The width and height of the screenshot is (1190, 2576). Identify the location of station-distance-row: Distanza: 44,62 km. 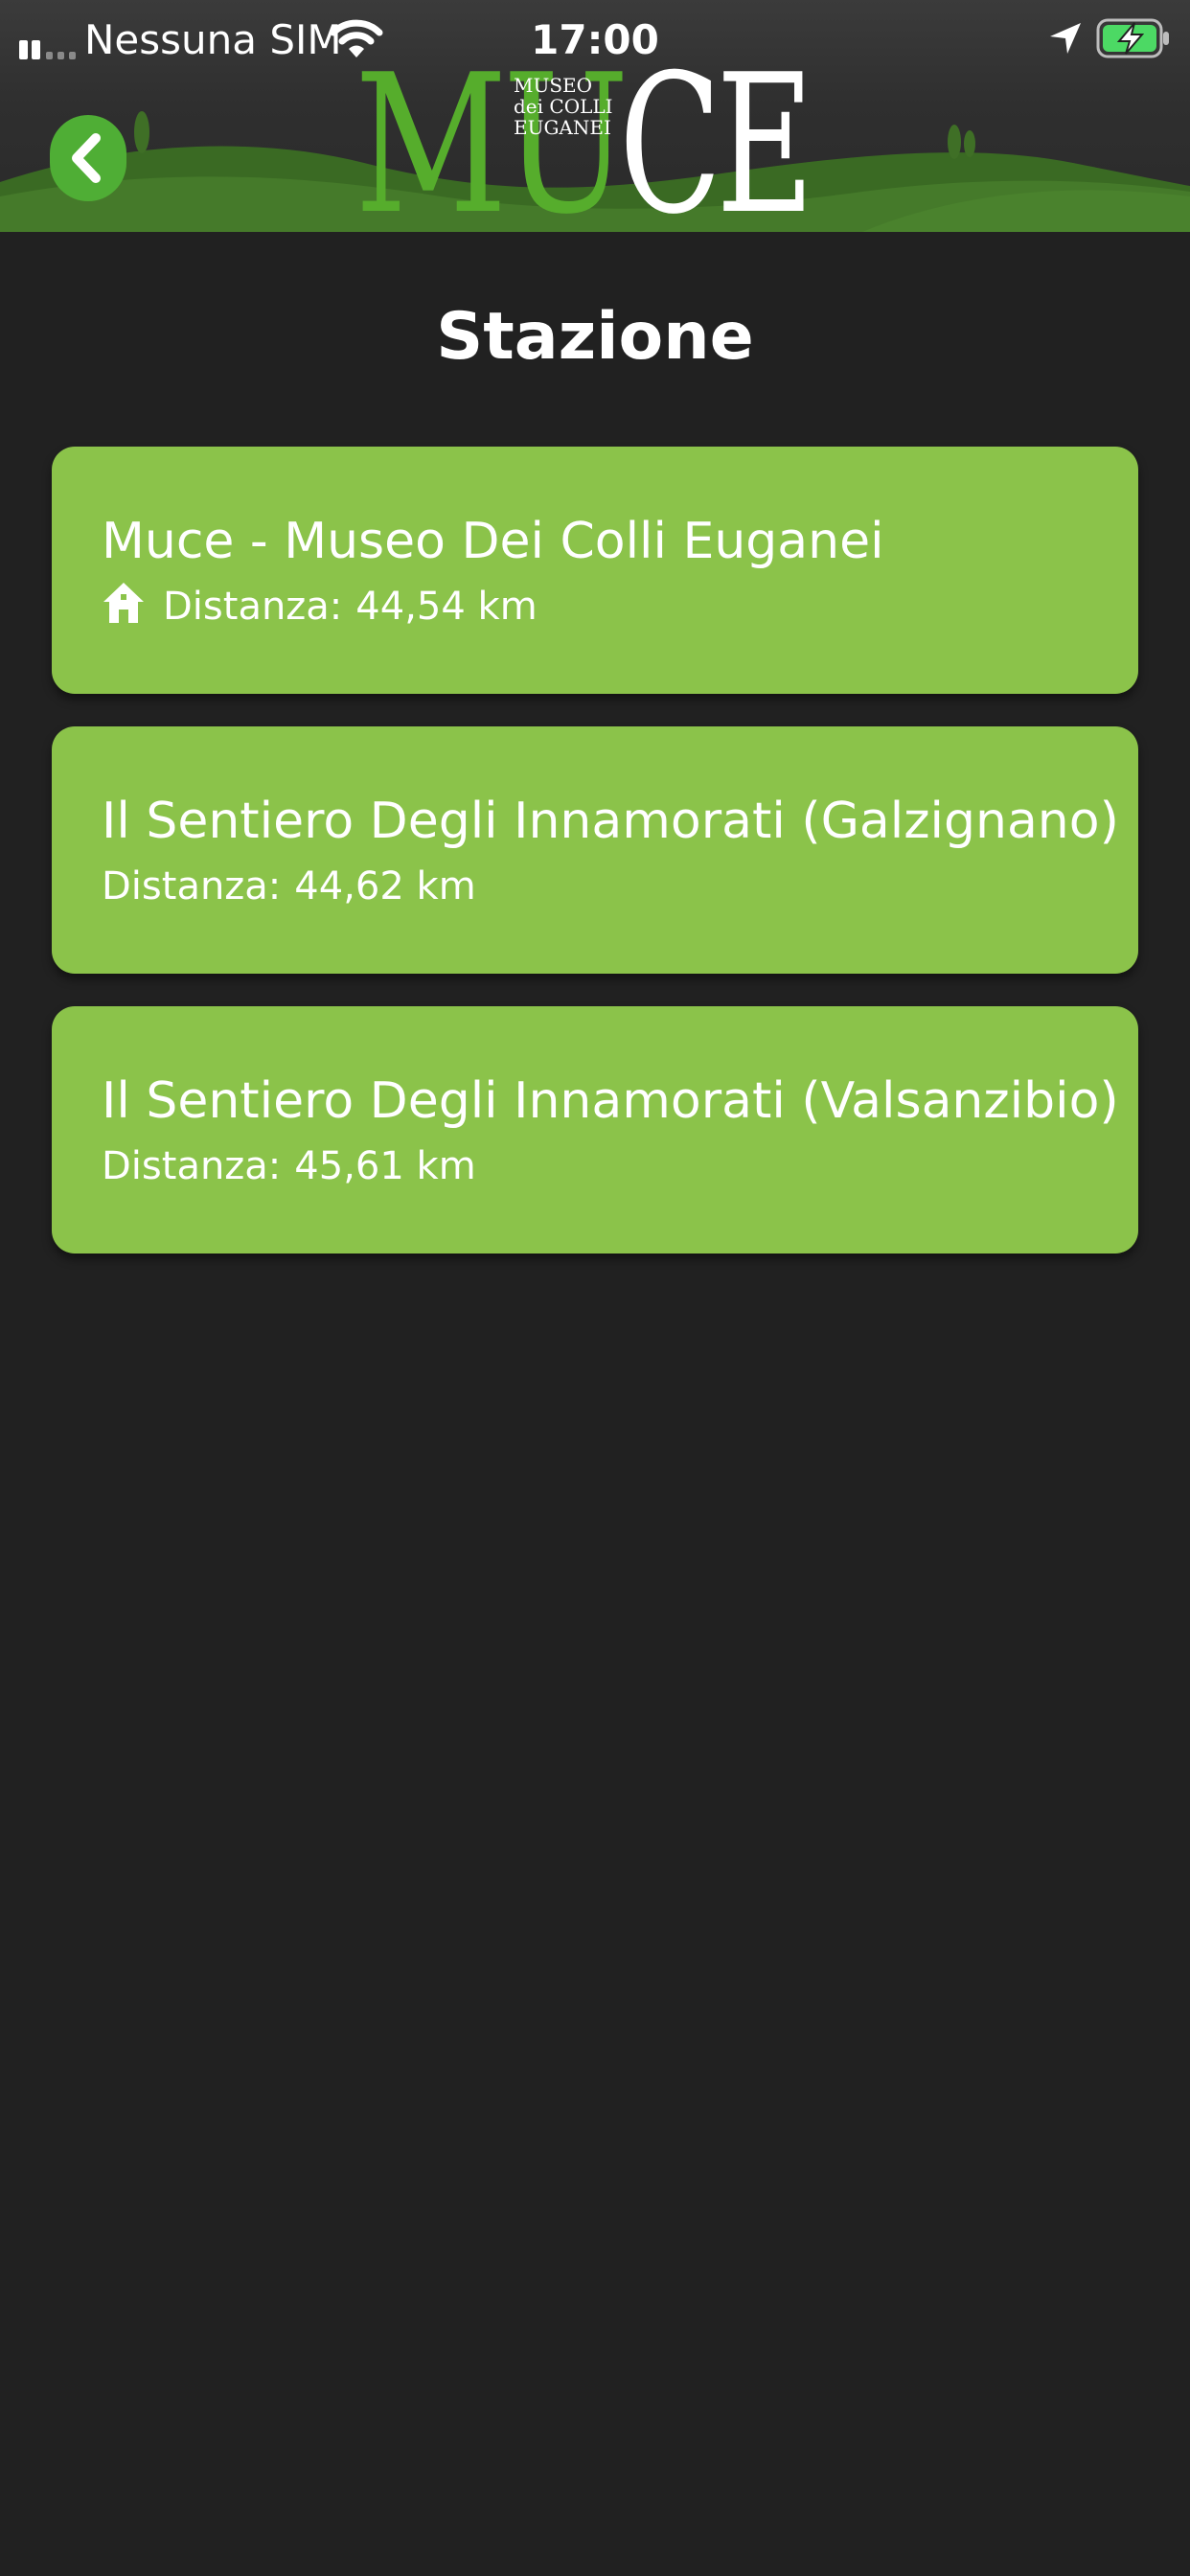
(289, 886).